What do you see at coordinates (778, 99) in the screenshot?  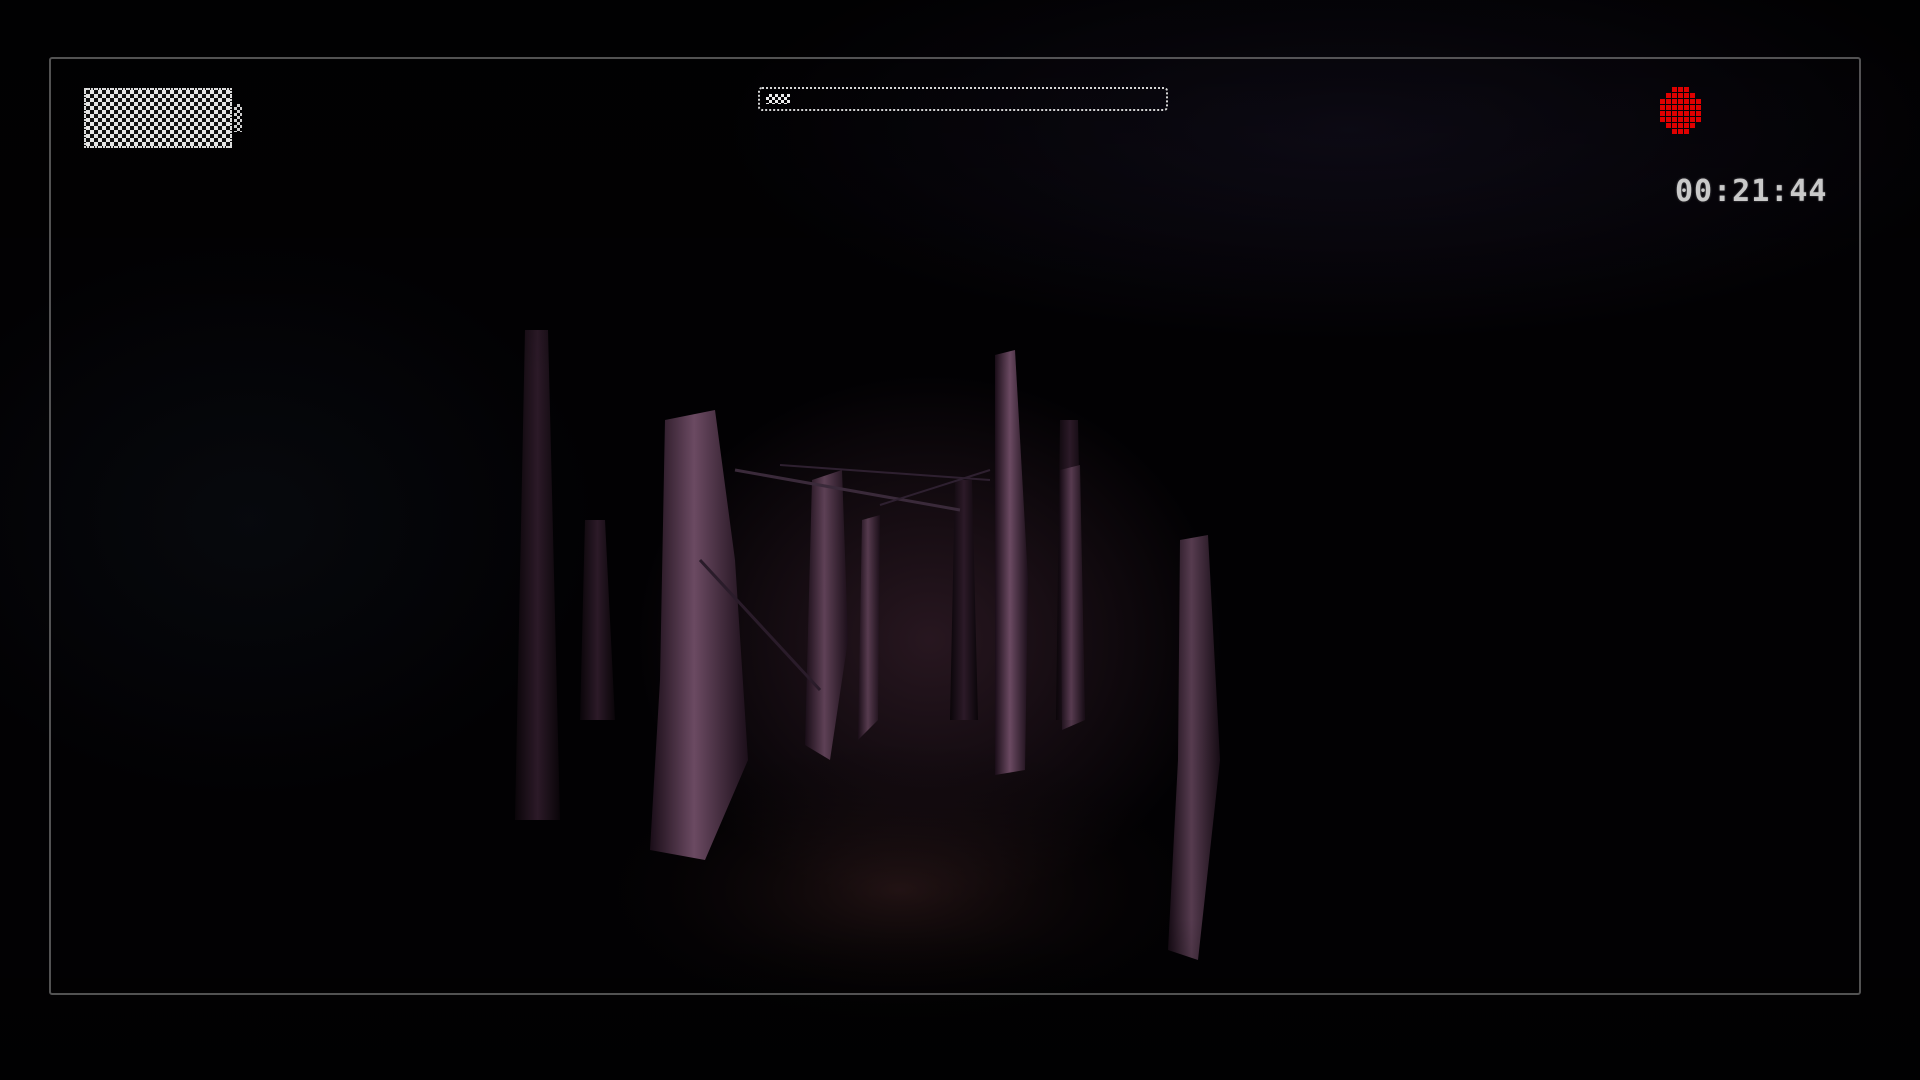 I see `stamina-bar-fill` at bounding box center [778, 99].